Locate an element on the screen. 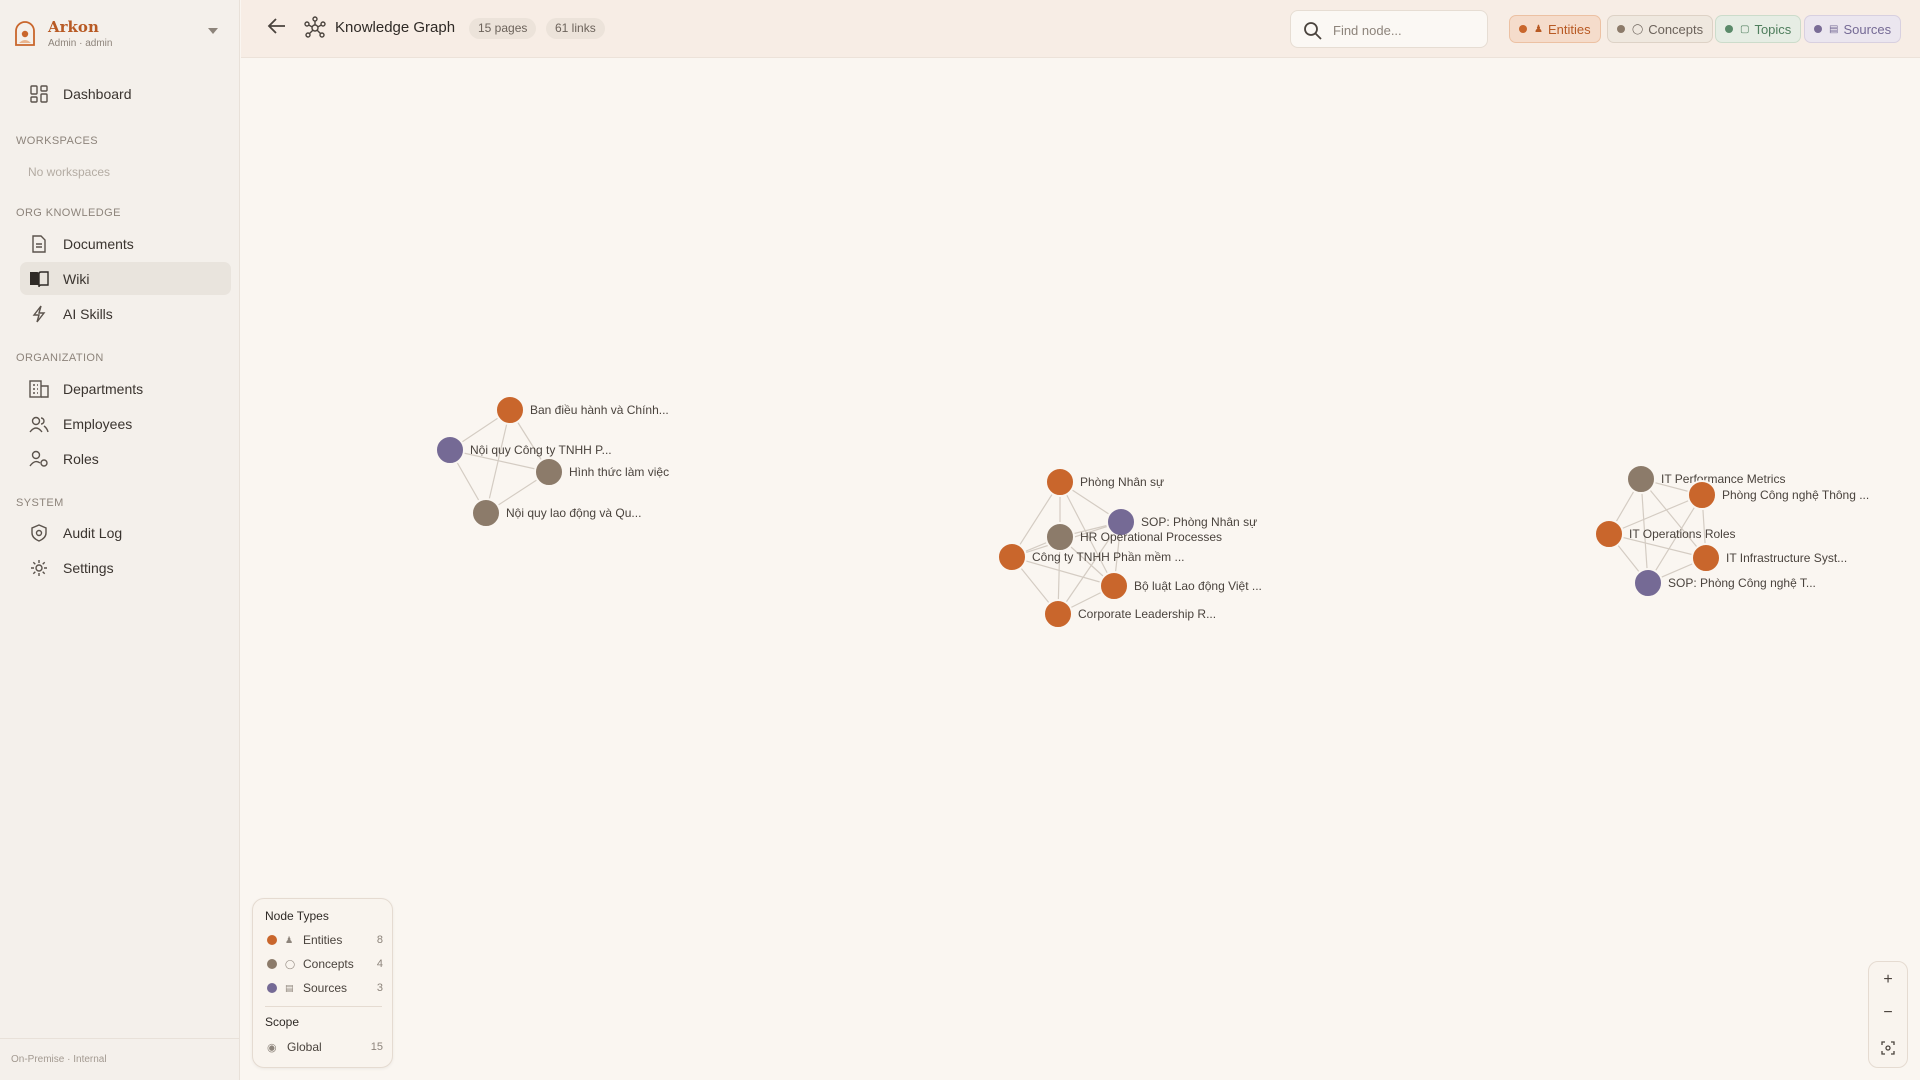 The image size is (1920, 1080). filter-label: Sources is located at coordinates (1867, 29).